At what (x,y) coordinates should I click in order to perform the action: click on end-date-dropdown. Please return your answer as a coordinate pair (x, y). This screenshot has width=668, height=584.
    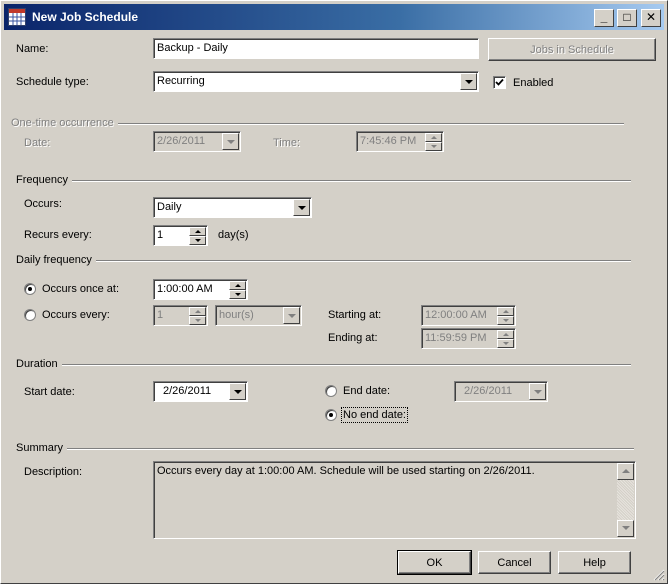
    Looking at the image, I should click on (537, 391).